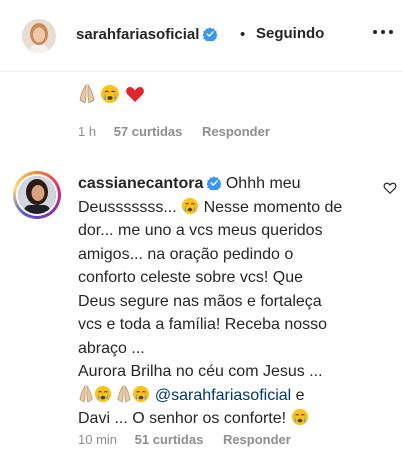 The height and width of the screenshot is (468, 403). I want to click on top-comment-meta: 1 h 57 curtidas Responder, so click(174, 131).